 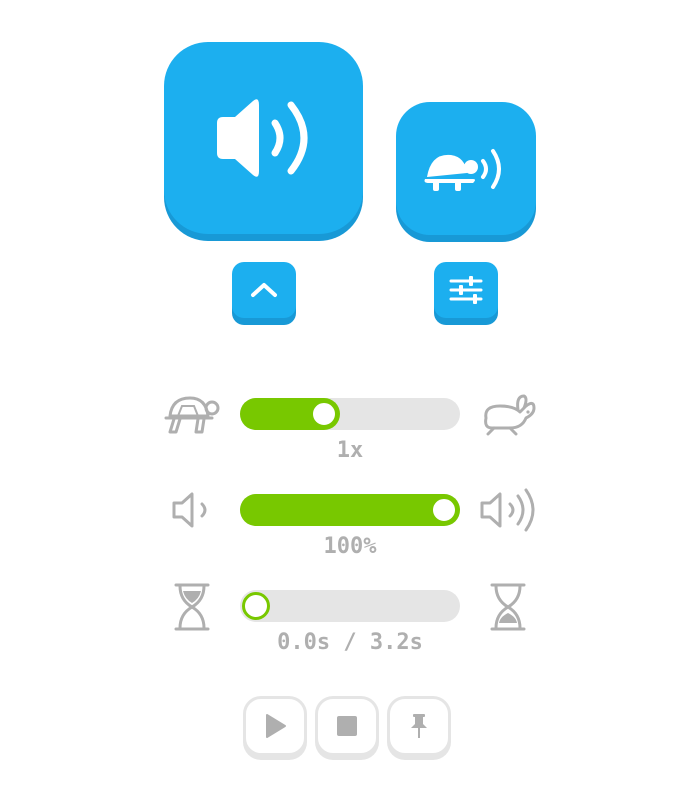 I want to click on volume-slider, so click(x=350, y=510).